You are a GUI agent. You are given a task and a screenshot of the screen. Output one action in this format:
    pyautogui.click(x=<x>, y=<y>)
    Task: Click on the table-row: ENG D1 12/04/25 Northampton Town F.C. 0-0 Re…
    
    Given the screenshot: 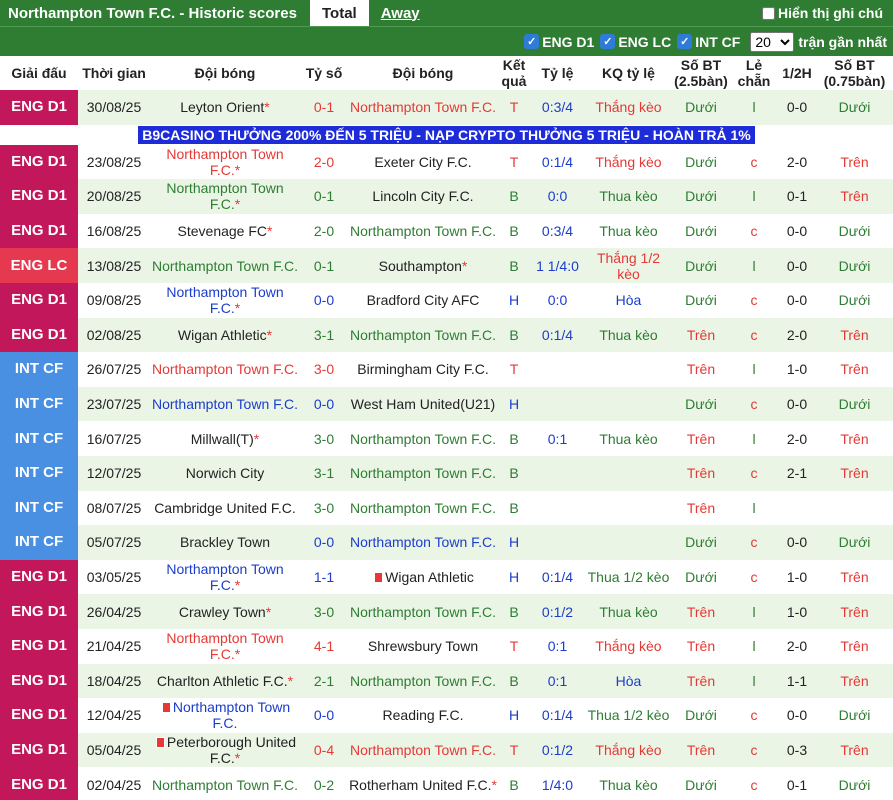 What is the action you would take?
    pyautogui.click(x=446, y=715)
    